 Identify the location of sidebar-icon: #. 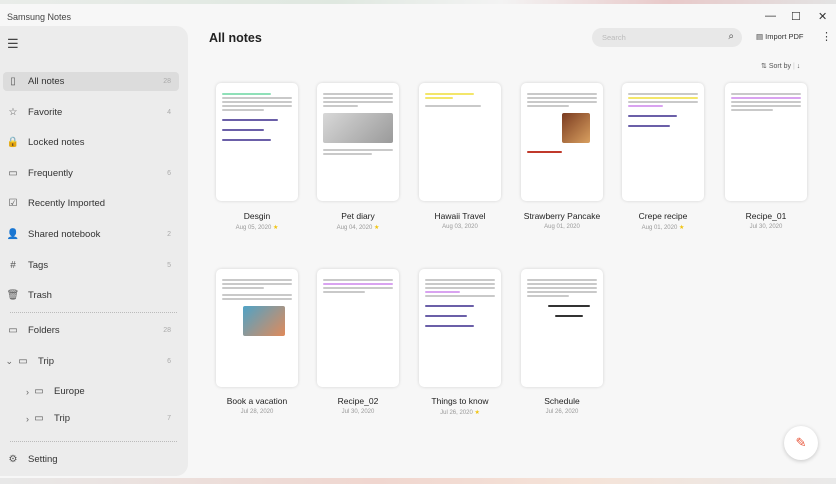
(13, 265).